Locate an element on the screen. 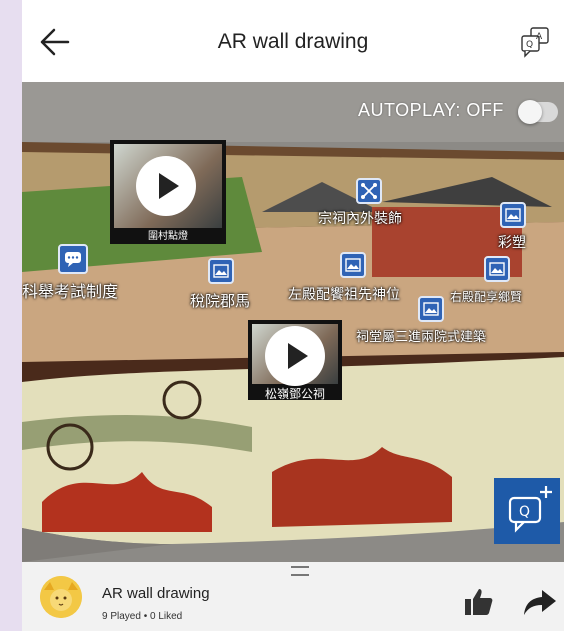  share-arrow-icon is located at coordinates (540, 602).